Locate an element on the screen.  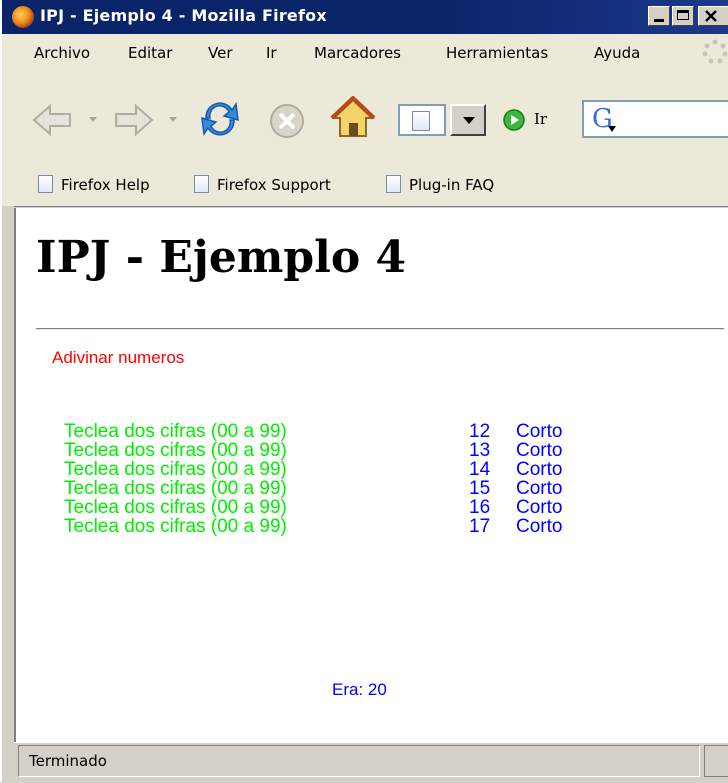
minimize-icon is located at coordinates (659, 20).